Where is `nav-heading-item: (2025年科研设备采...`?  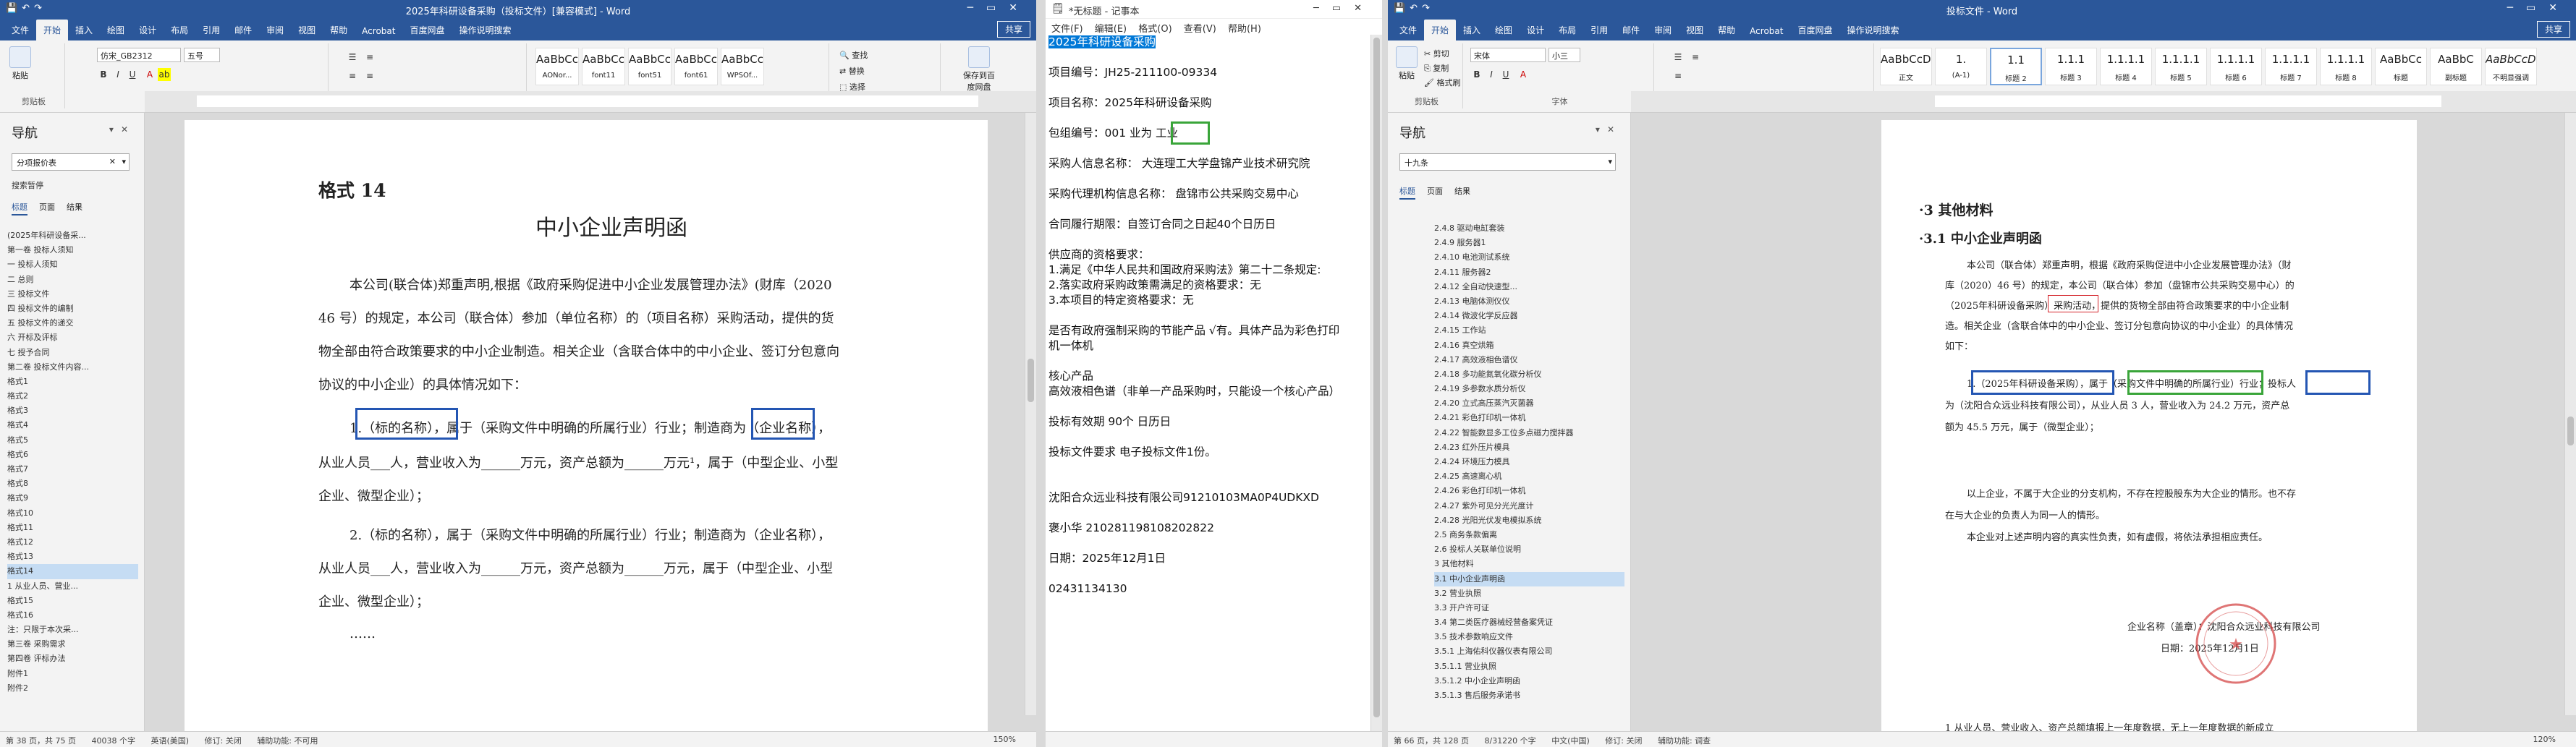 nav-heading-item: (2025年科研设备采... is located at coordinates (72, 236).